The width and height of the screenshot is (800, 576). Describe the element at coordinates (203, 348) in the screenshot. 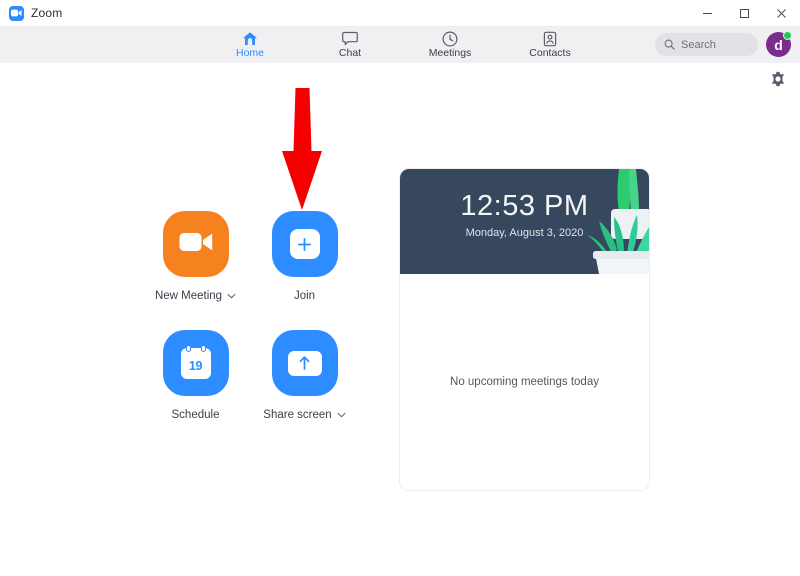

I see `calendar-ring-right` at that location.